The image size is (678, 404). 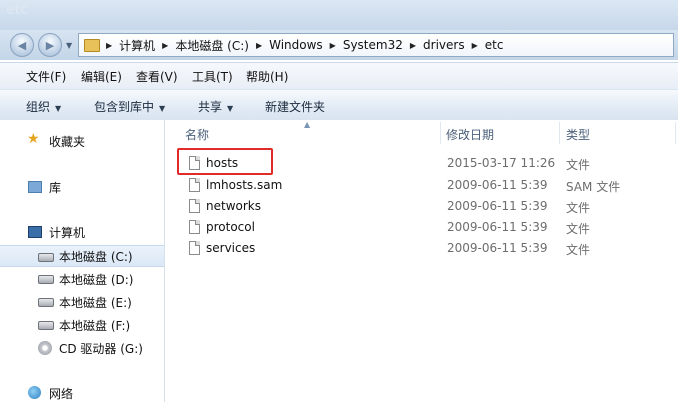 I want to click on new-folder-label: 新建文件夹, so click(x=295, y=107).